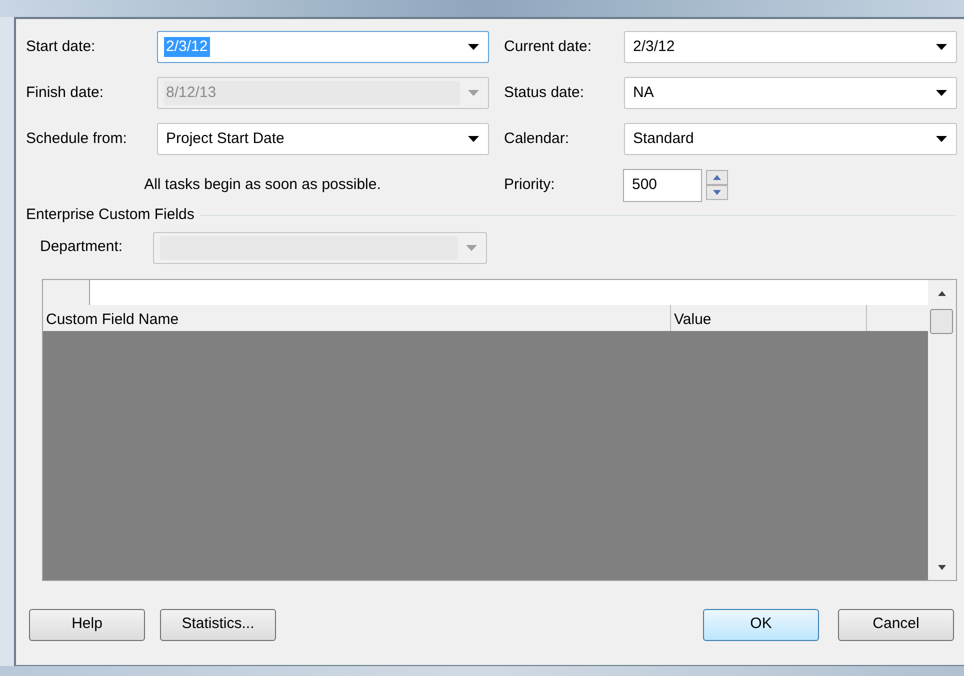 The image size is (964, 676). Describe the element at coordinates (761, 624) in the screenshot. I see `dialog-button: OK` at that location.